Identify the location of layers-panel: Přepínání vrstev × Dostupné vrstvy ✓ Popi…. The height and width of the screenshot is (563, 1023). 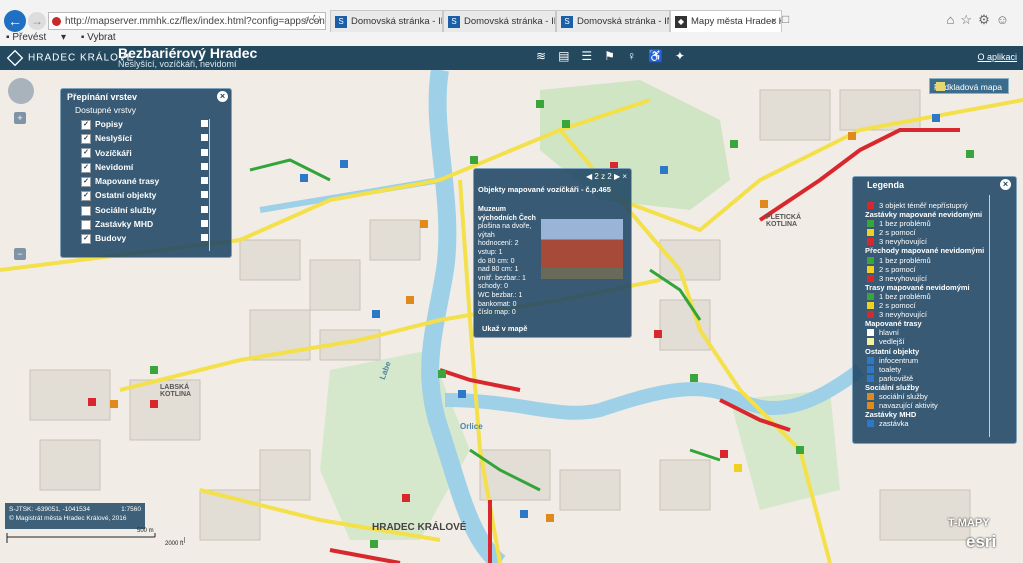
(146, 173).